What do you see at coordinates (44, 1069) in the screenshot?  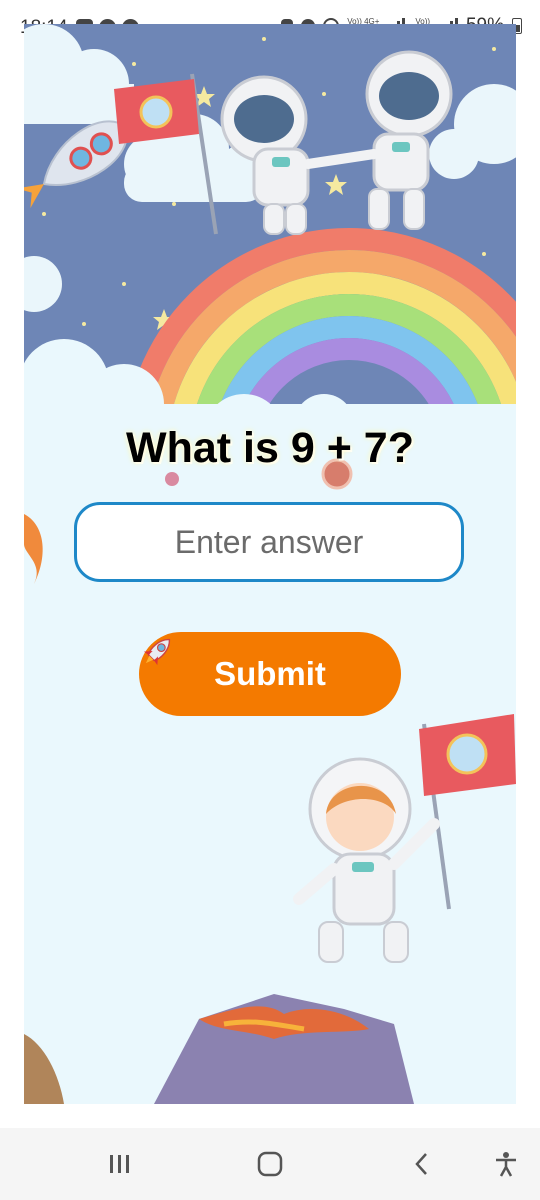 I see `rock-decoration` at bounding box center [44, 1069].